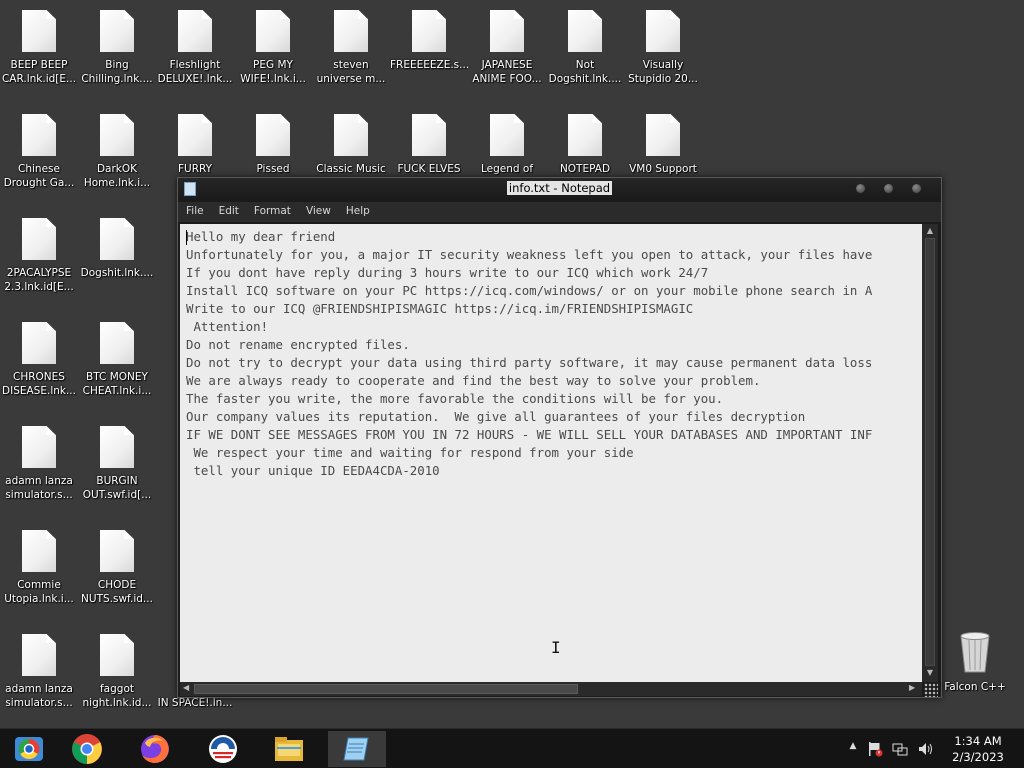 This screenshot has width=1024, height=768. Describe the element at coordinates (916, 188) in the screenshot. I see `close-button` at that location.